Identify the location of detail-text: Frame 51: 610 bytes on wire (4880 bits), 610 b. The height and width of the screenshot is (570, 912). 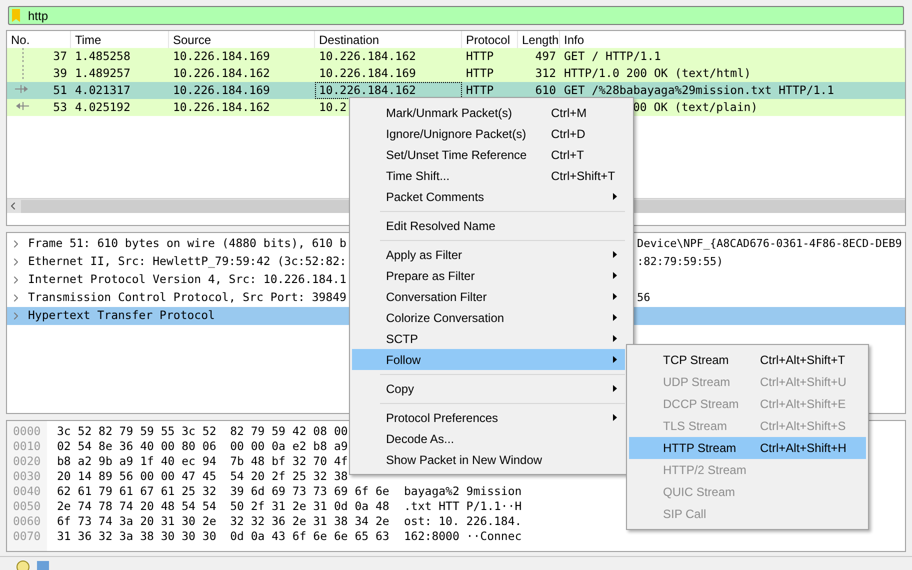
(187, 243).